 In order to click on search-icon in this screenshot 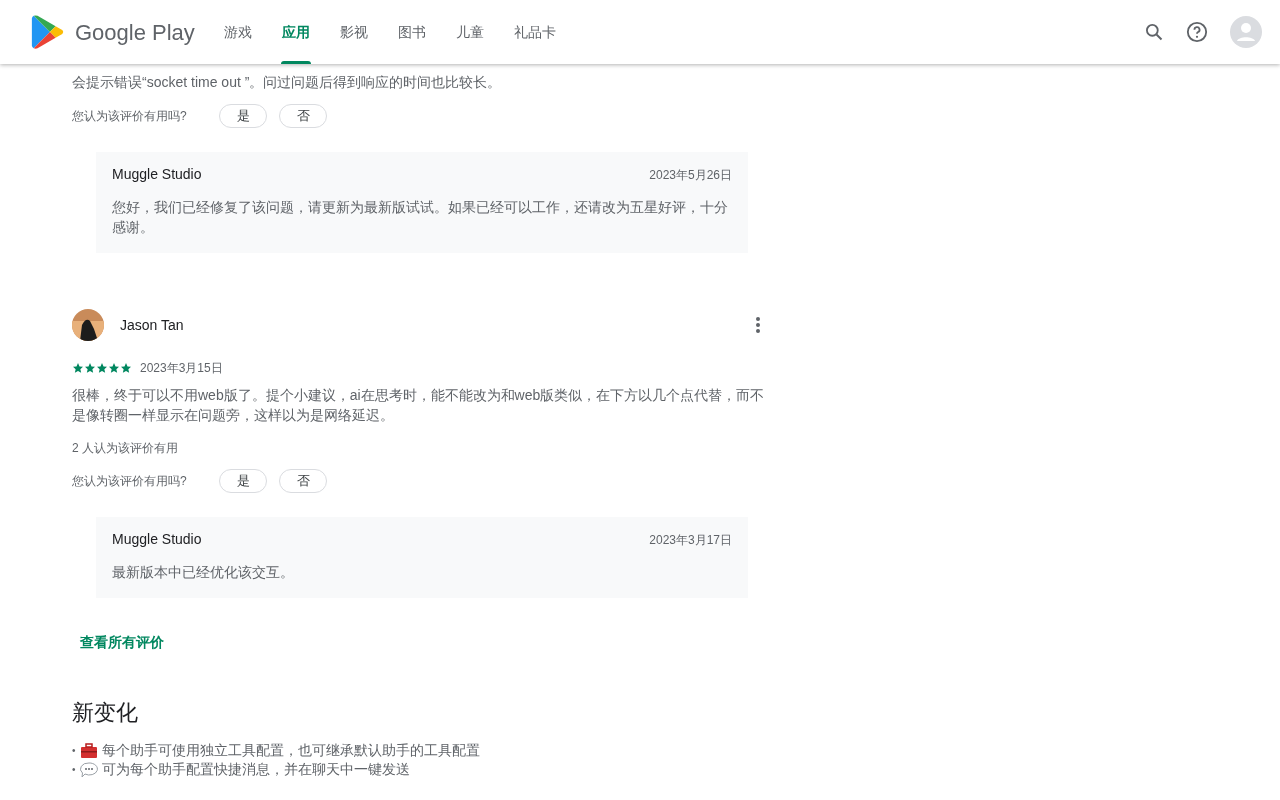, I will do `click(1154, 32)`.